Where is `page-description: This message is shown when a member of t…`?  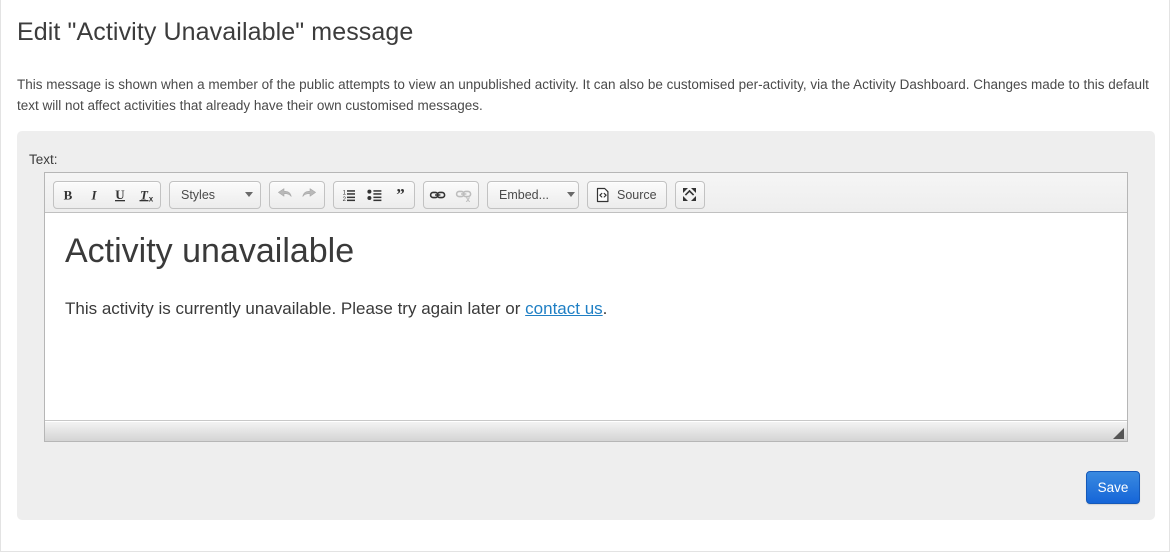 page-description: This message is shown when a member of t… is located at coordinates (583, 95).